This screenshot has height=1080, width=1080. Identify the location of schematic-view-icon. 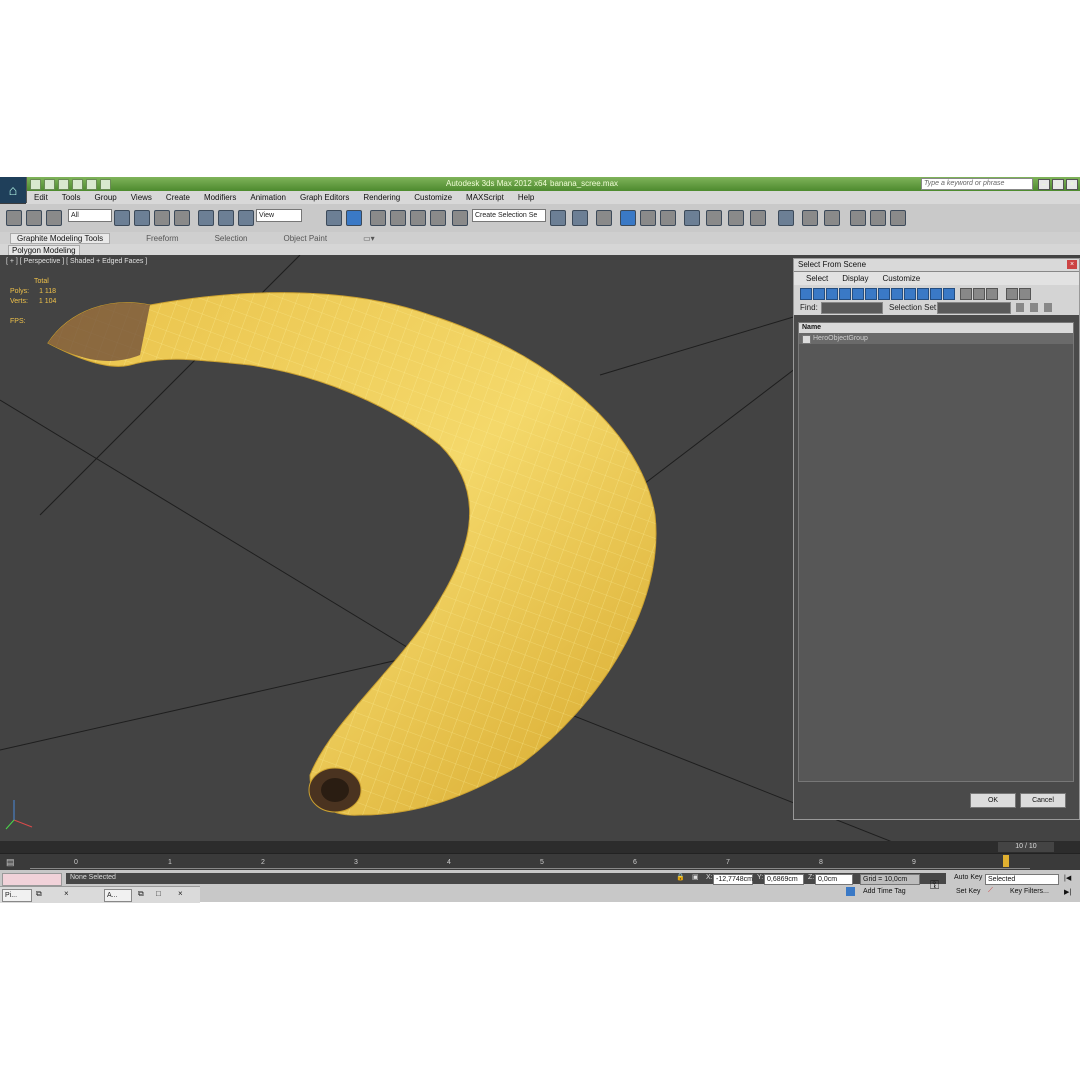
(668, 218).